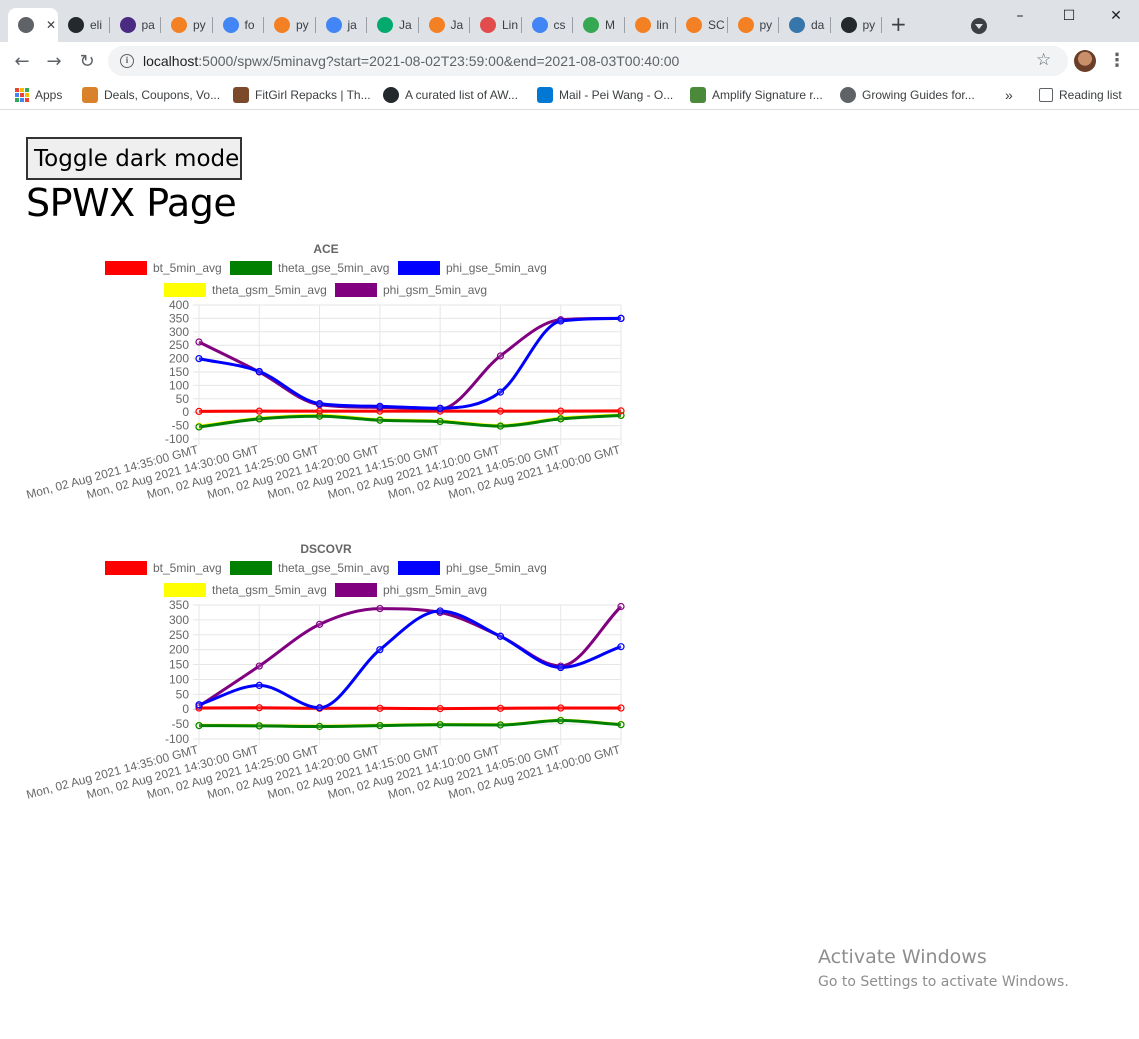 The width and height of the screenshot is (1139, 1039). I want to click on browser-tab: ja, so click(341, 25).